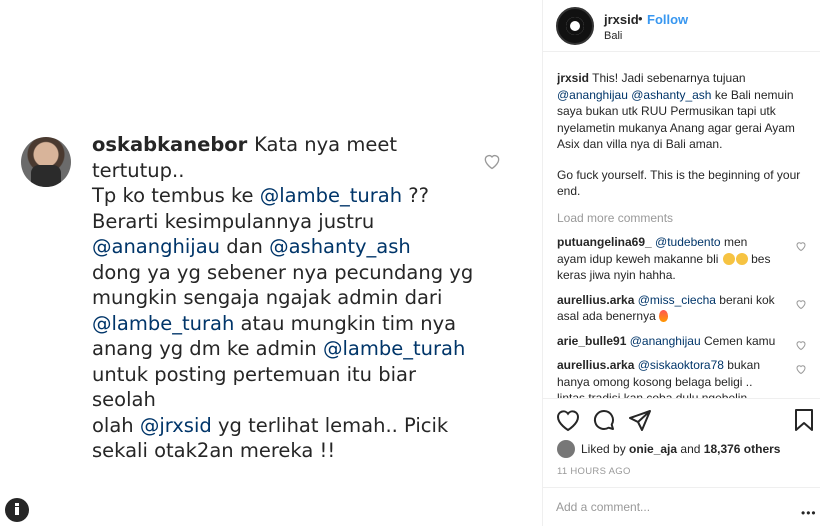 The width and height of the screenshot is (820, 527). I want to click on image-text-segment: sekali otak2an mereka !!, so click(214, 450).